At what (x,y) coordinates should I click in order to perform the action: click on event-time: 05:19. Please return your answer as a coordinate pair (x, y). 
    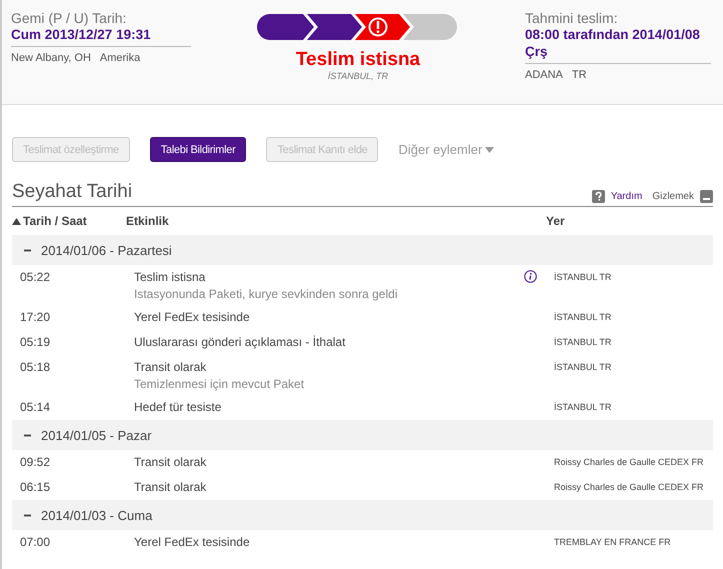
    Looking at the image, I should click on (36, 343).